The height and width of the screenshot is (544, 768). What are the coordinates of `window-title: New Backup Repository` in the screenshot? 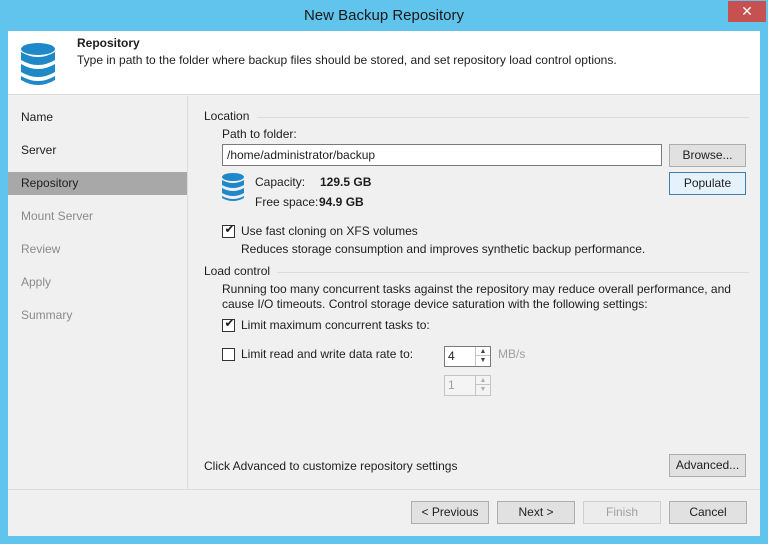 It's located at (384, 15).